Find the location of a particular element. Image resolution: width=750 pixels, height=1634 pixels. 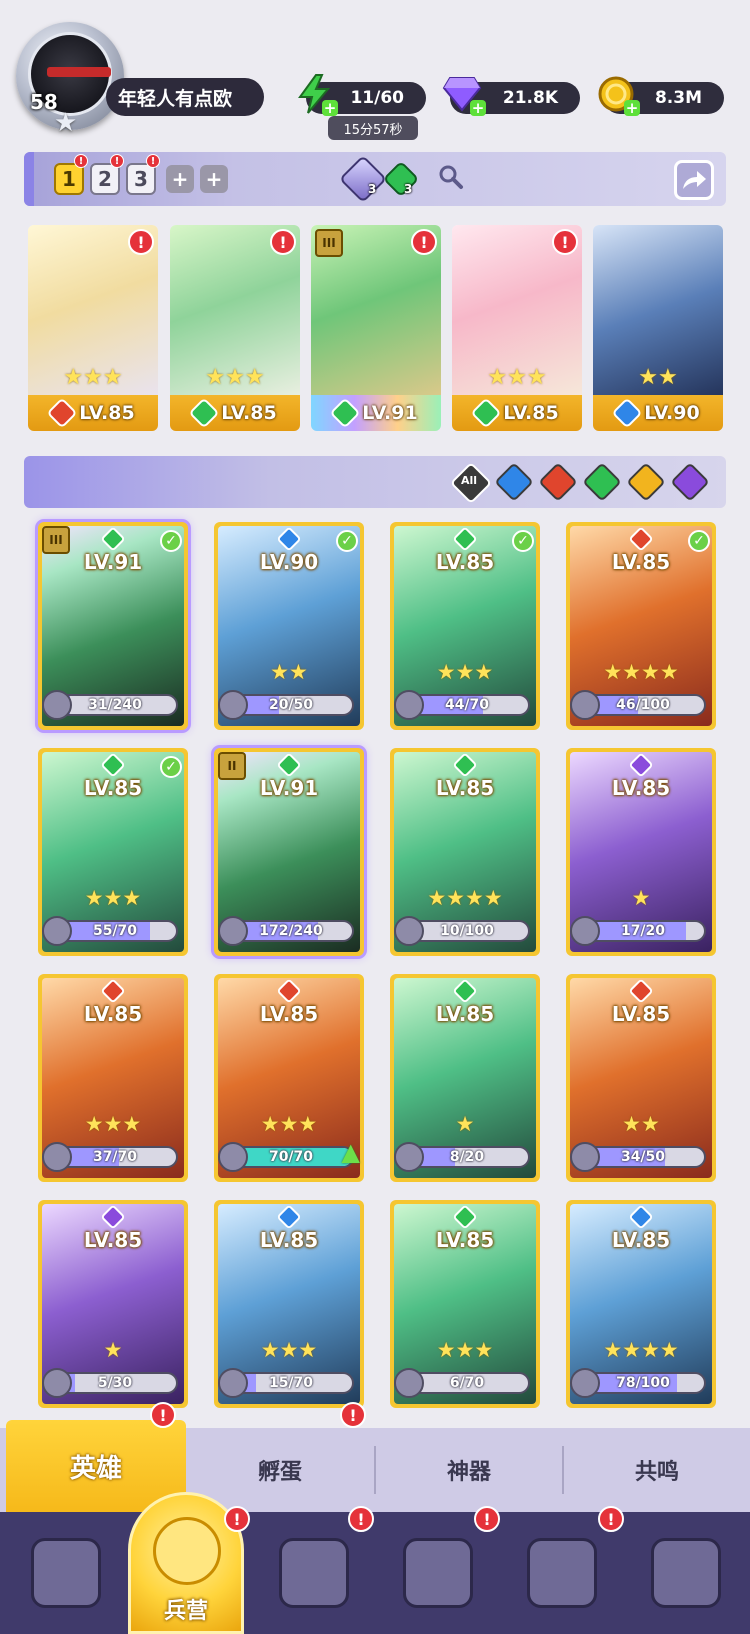

hero-card: LV.85 ✓ ★★★★ 46/100 is located at coordinates (641, 626).